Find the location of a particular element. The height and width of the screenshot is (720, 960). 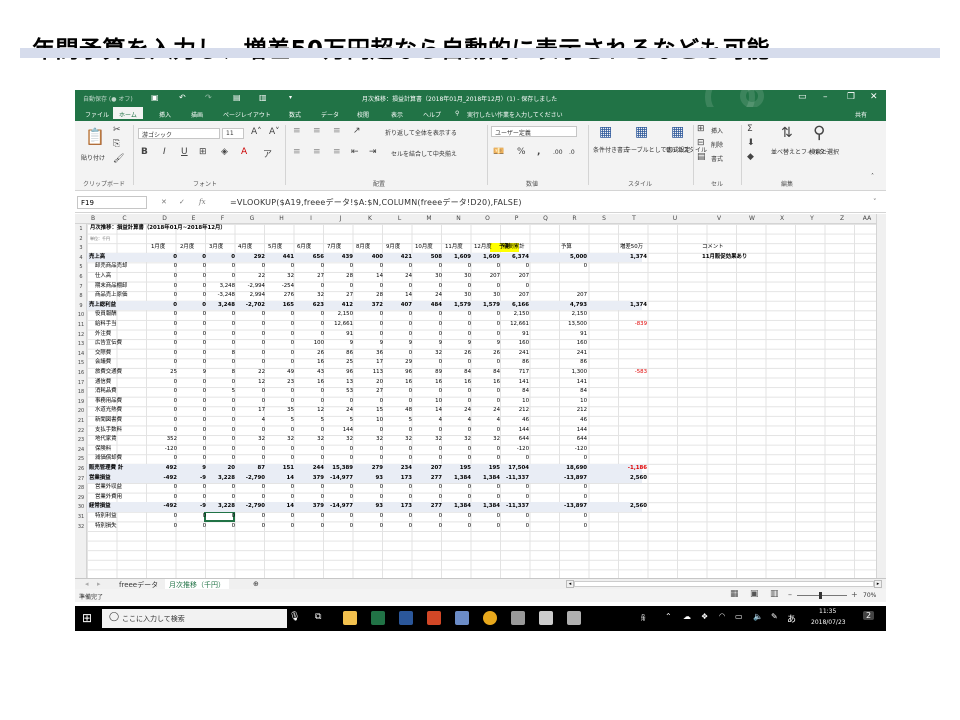

ime-indicator: あ is located at coordinates (791, 618).